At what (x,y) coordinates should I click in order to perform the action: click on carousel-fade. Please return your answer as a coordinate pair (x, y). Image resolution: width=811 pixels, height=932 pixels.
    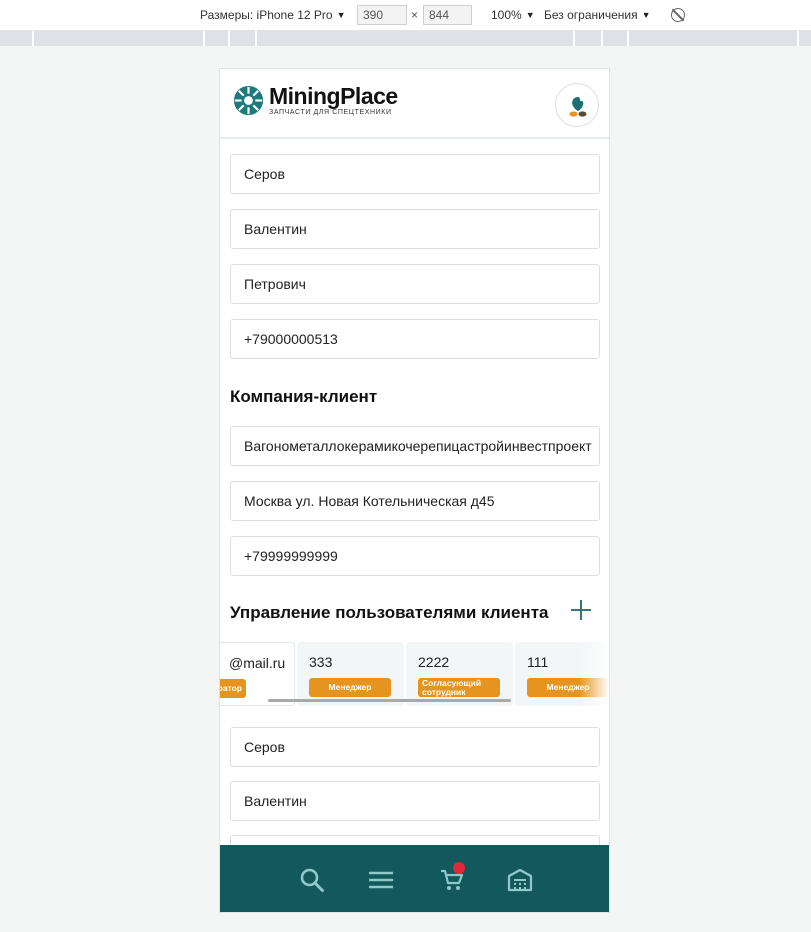
    Looking at the image, I should click on (594, 674).